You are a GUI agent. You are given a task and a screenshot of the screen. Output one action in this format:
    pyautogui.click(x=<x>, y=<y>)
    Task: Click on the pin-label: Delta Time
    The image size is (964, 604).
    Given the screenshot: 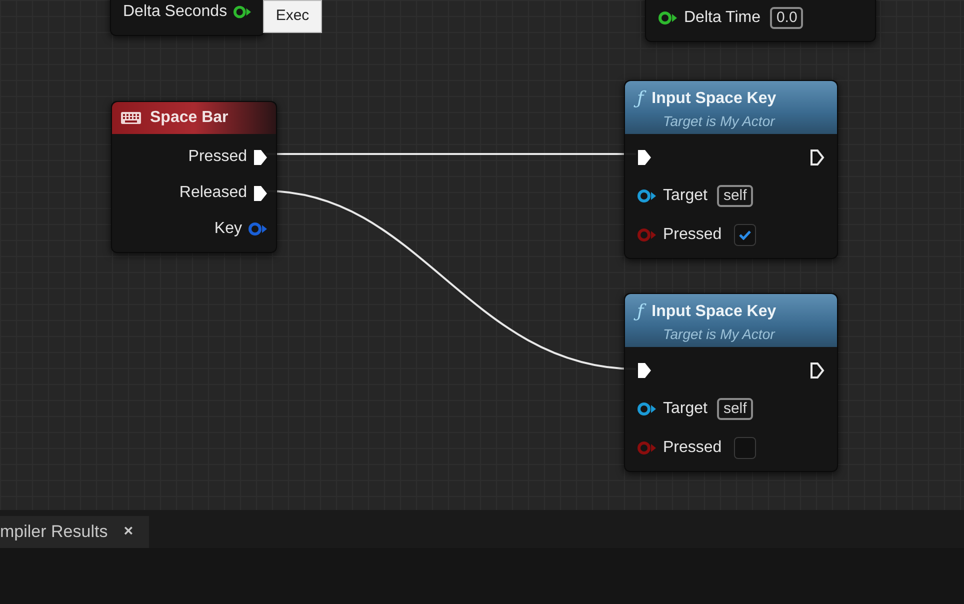 What is the action you would take?
    pyautogui.click(x=722, y=18)
    